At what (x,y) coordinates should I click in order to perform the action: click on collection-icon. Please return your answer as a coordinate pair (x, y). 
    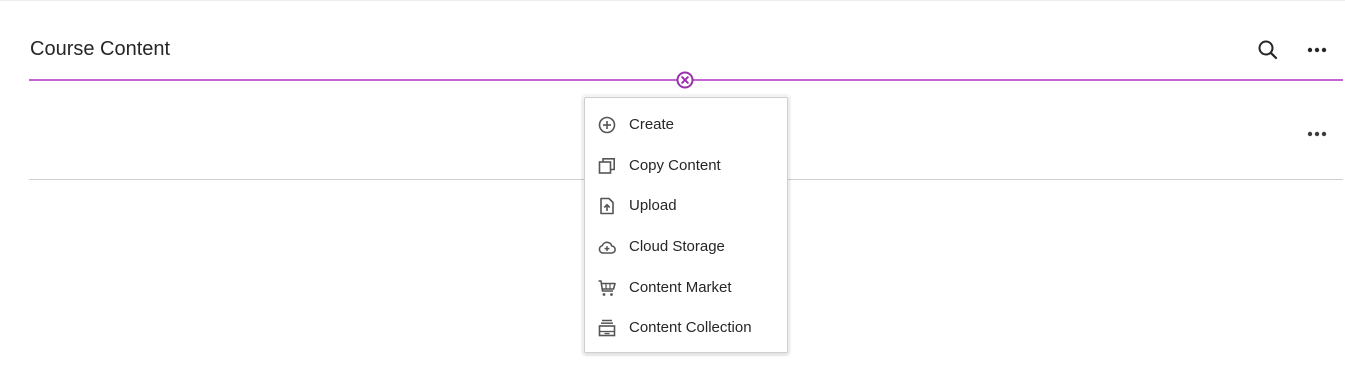
    Looking at the image, I should click on (607, 328).